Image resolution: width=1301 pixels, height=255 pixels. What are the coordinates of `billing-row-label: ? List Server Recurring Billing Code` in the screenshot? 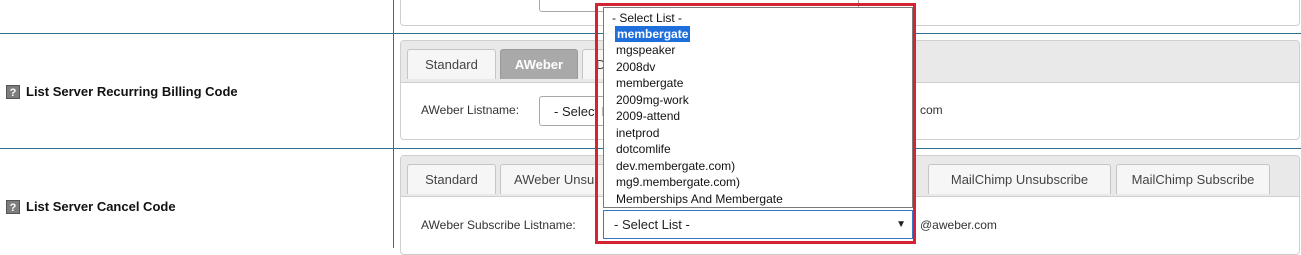 It's located at (122, 91).